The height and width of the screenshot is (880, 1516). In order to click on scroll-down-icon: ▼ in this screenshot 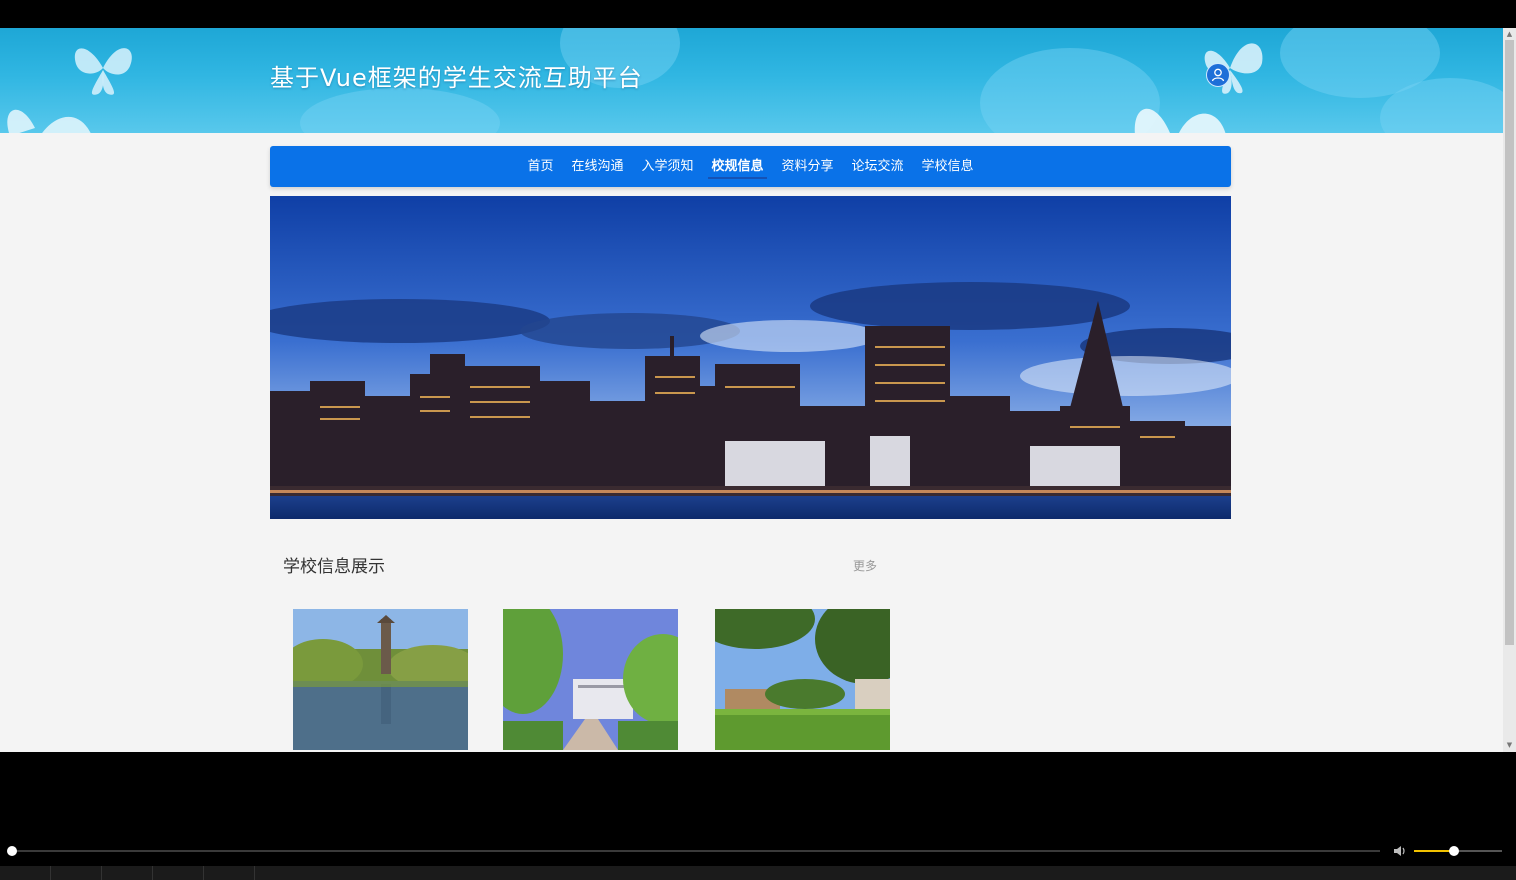, I will do `click(1509, 745)`.